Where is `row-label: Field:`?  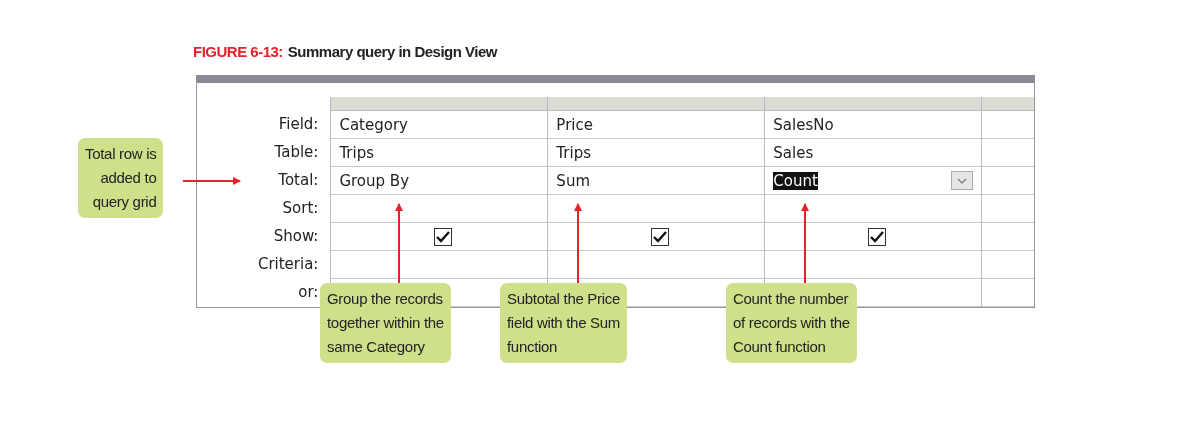 row-label: Field: is located at coordinates (298, 124).